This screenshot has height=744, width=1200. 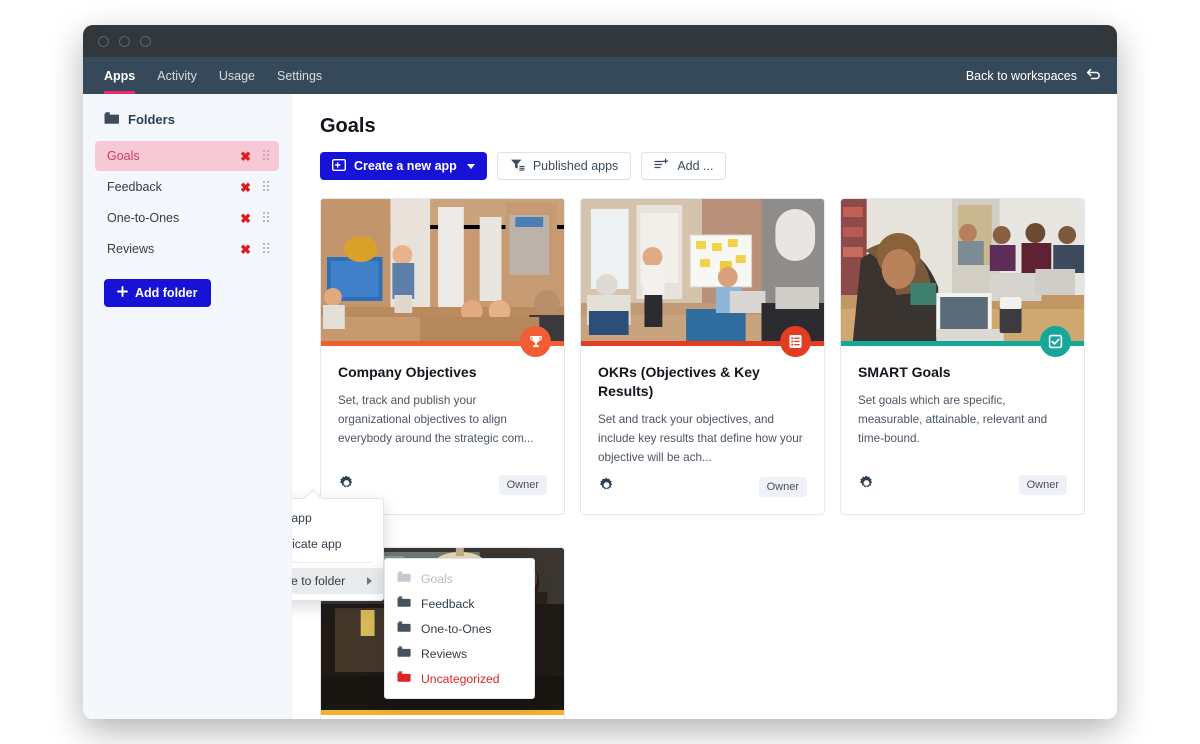 I want to click on context-menu-item-move-to-folder: Move to folder, so click(x=337, y=581).